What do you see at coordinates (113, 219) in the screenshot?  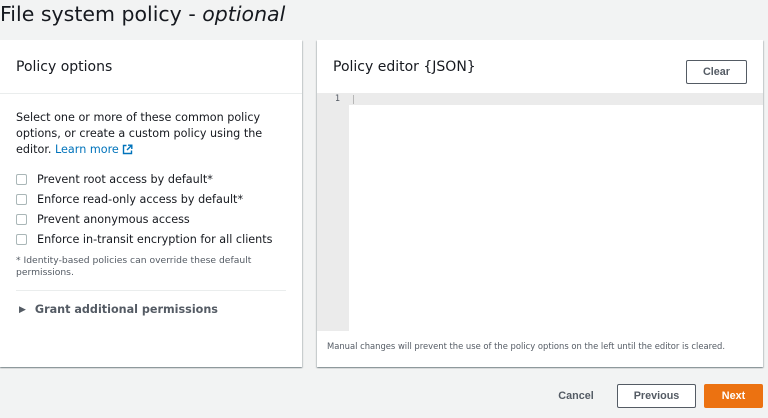 I see `option-label: Prevent anonymous access` at bounding box center [113, 219].